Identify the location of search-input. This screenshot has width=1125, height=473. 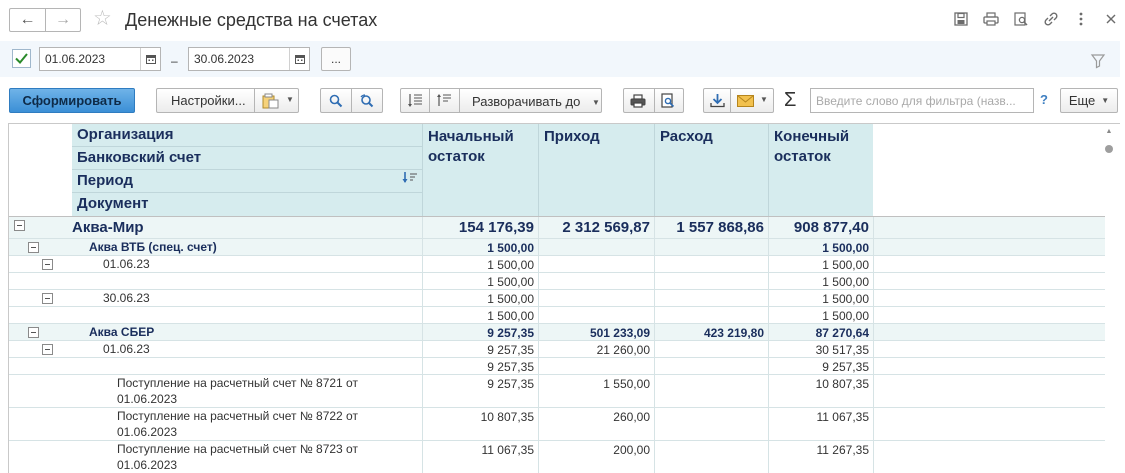
(922, 100).